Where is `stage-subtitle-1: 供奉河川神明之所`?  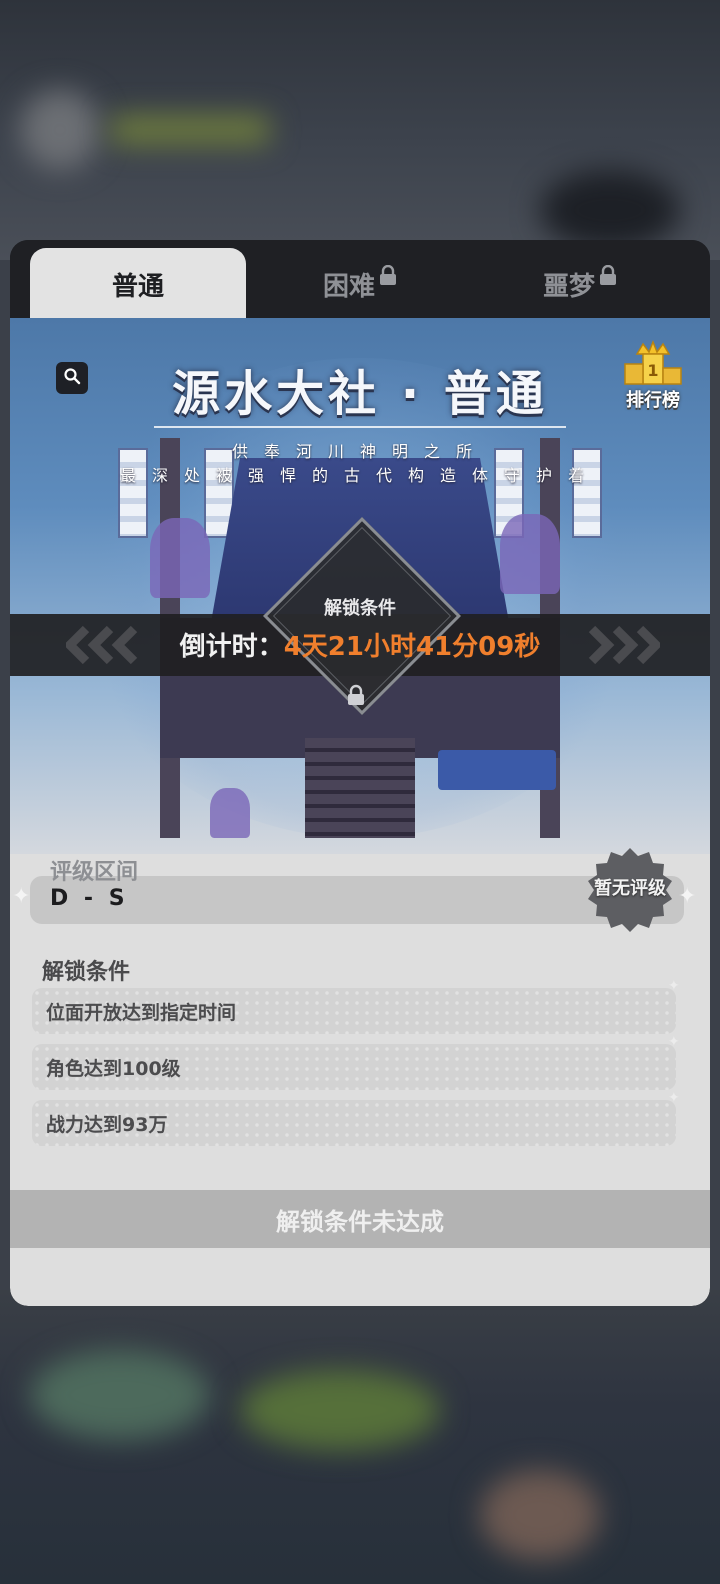 stage-subtitle-1: 供奉河川神明之所 is located at coordinates (359, 451).